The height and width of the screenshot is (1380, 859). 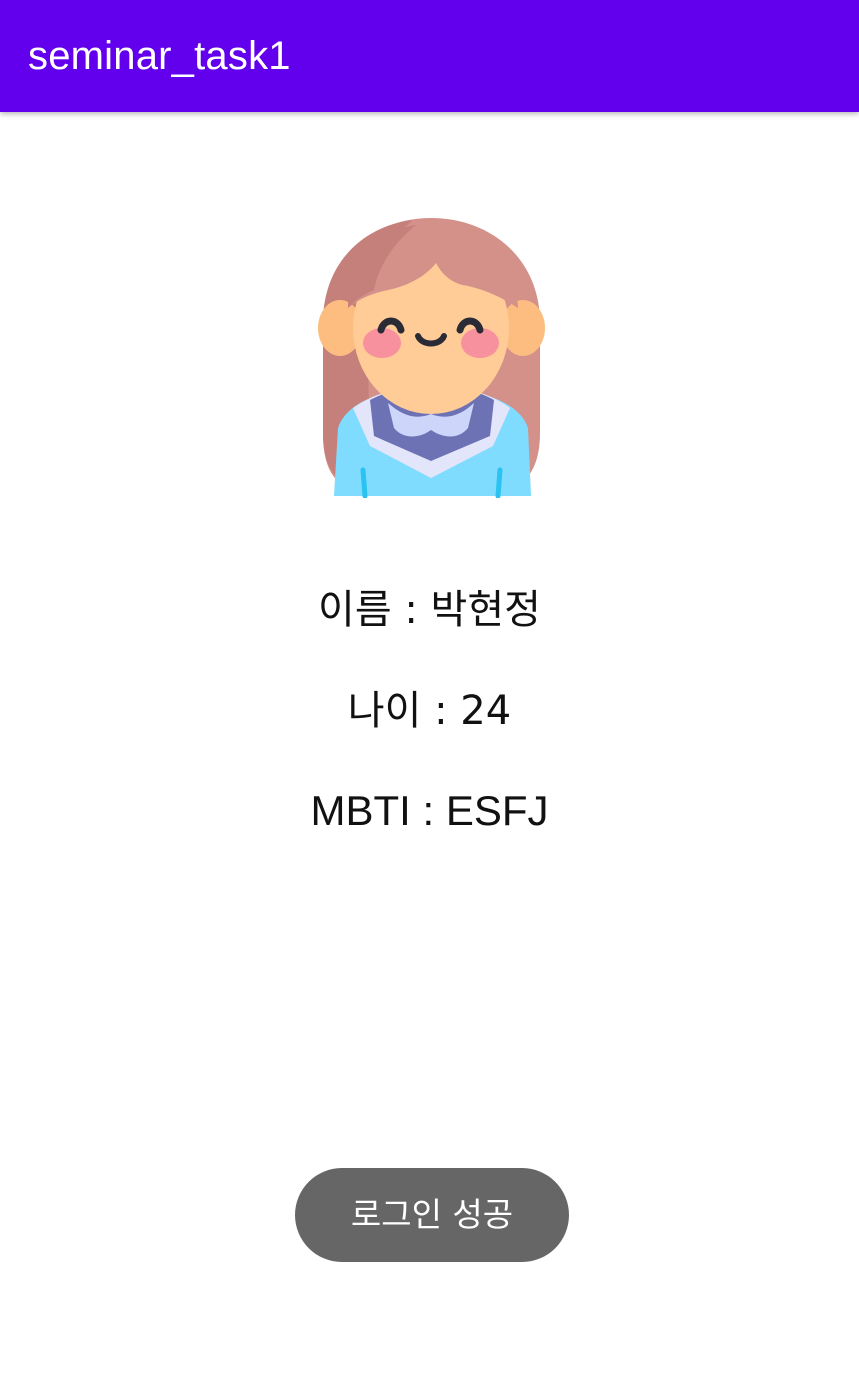 What do you see at coordinates (429, 711) in the screenshot?
I see `age-text: 나이 : 24` at bounding box center [429, 711].